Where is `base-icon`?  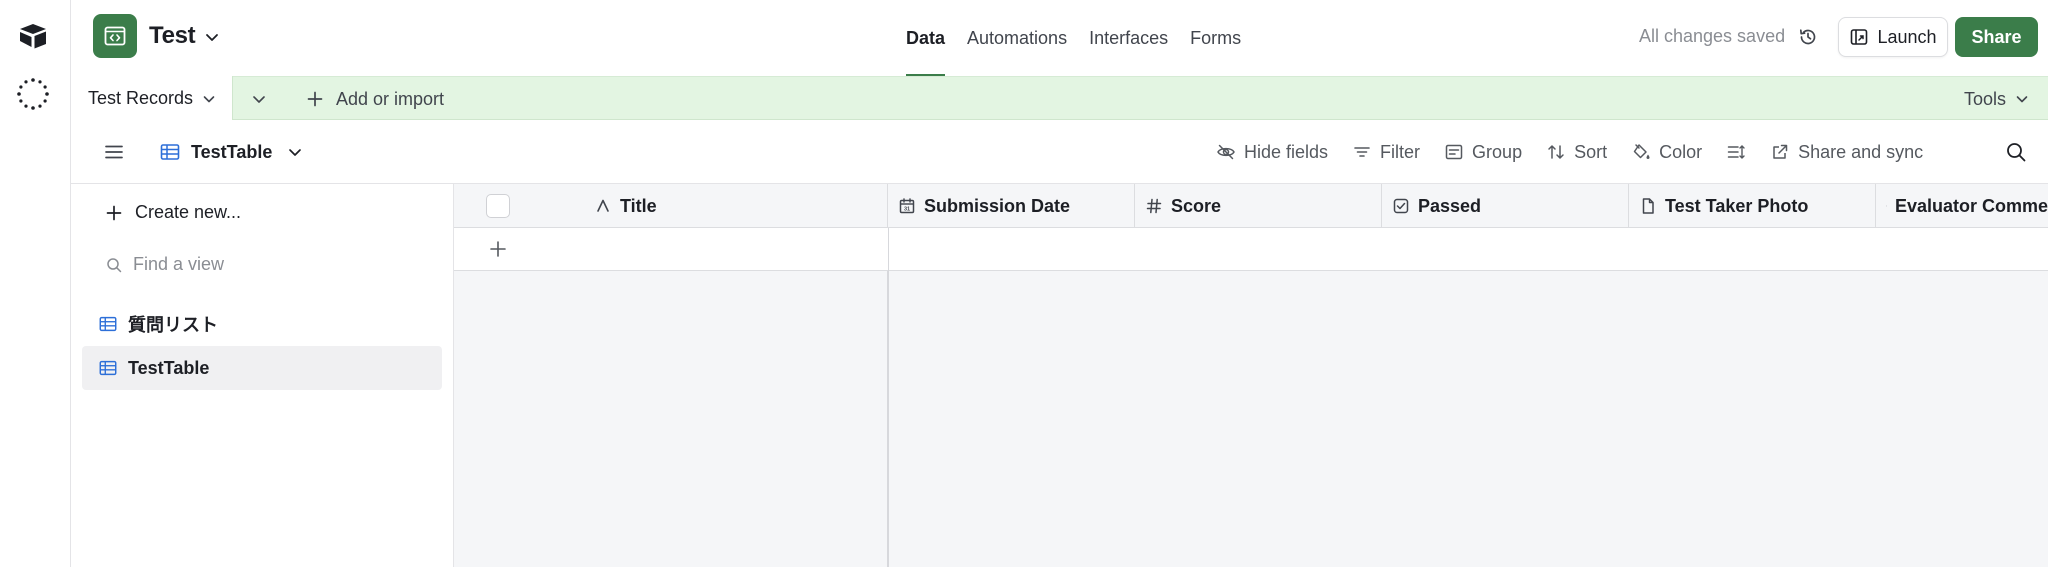 base-icon is located at coordinates (115, 36).